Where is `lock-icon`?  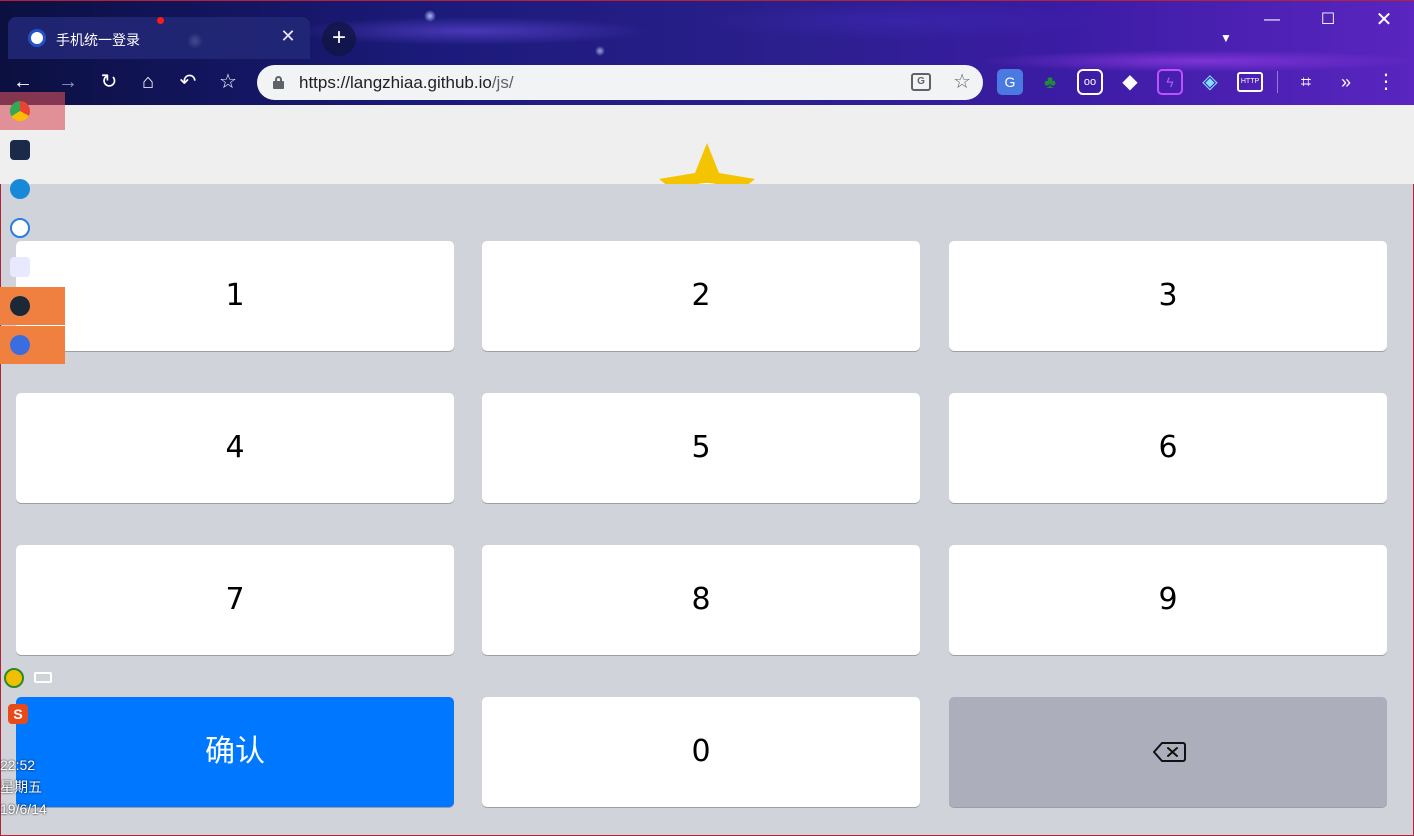 lock-icon is located at coordinates (278, 82).